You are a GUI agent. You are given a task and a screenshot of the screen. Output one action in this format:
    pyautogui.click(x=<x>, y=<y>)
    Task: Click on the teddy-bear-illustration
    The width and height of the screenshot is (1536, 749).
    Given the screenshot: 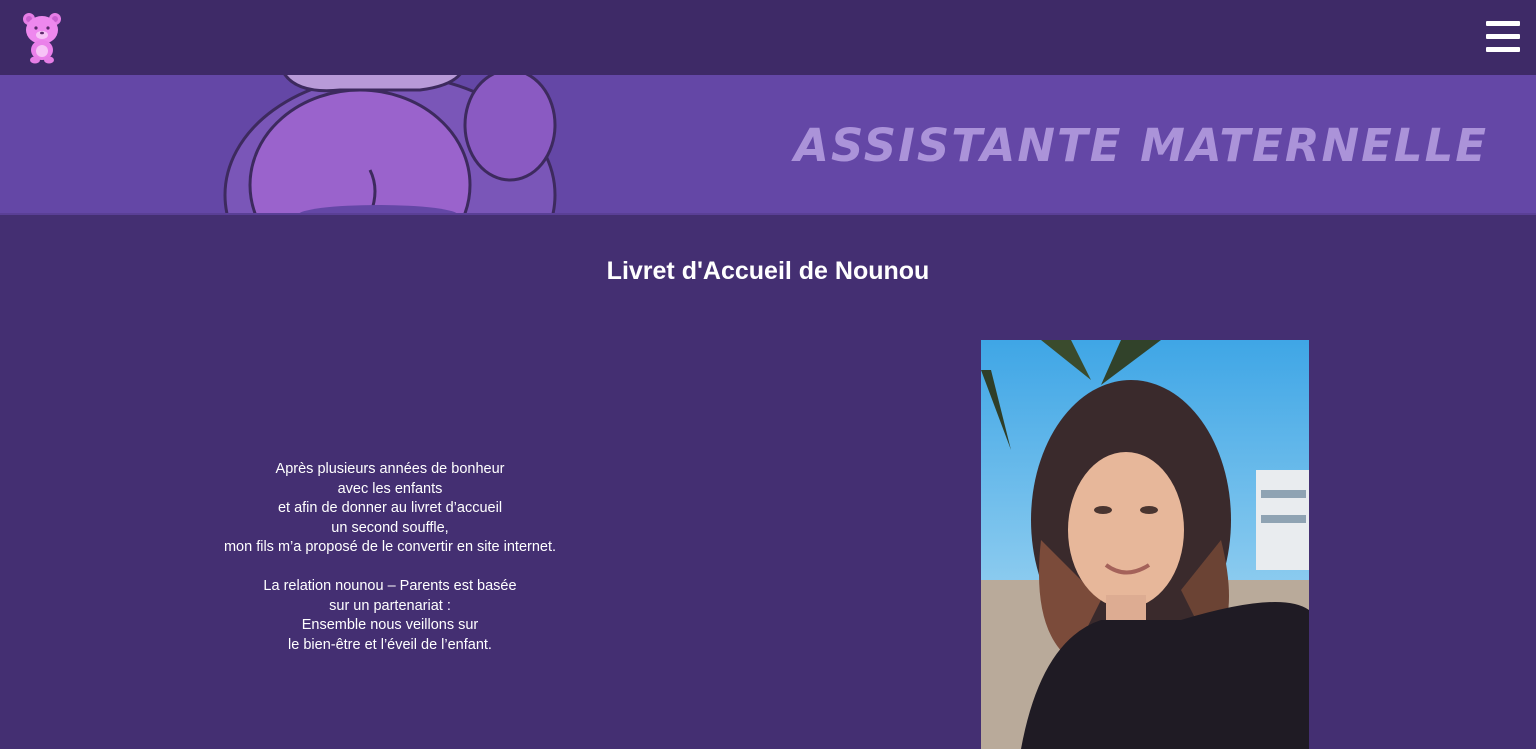 What is the action you would take?
    pyautogui.click(x=390, y=144)
    